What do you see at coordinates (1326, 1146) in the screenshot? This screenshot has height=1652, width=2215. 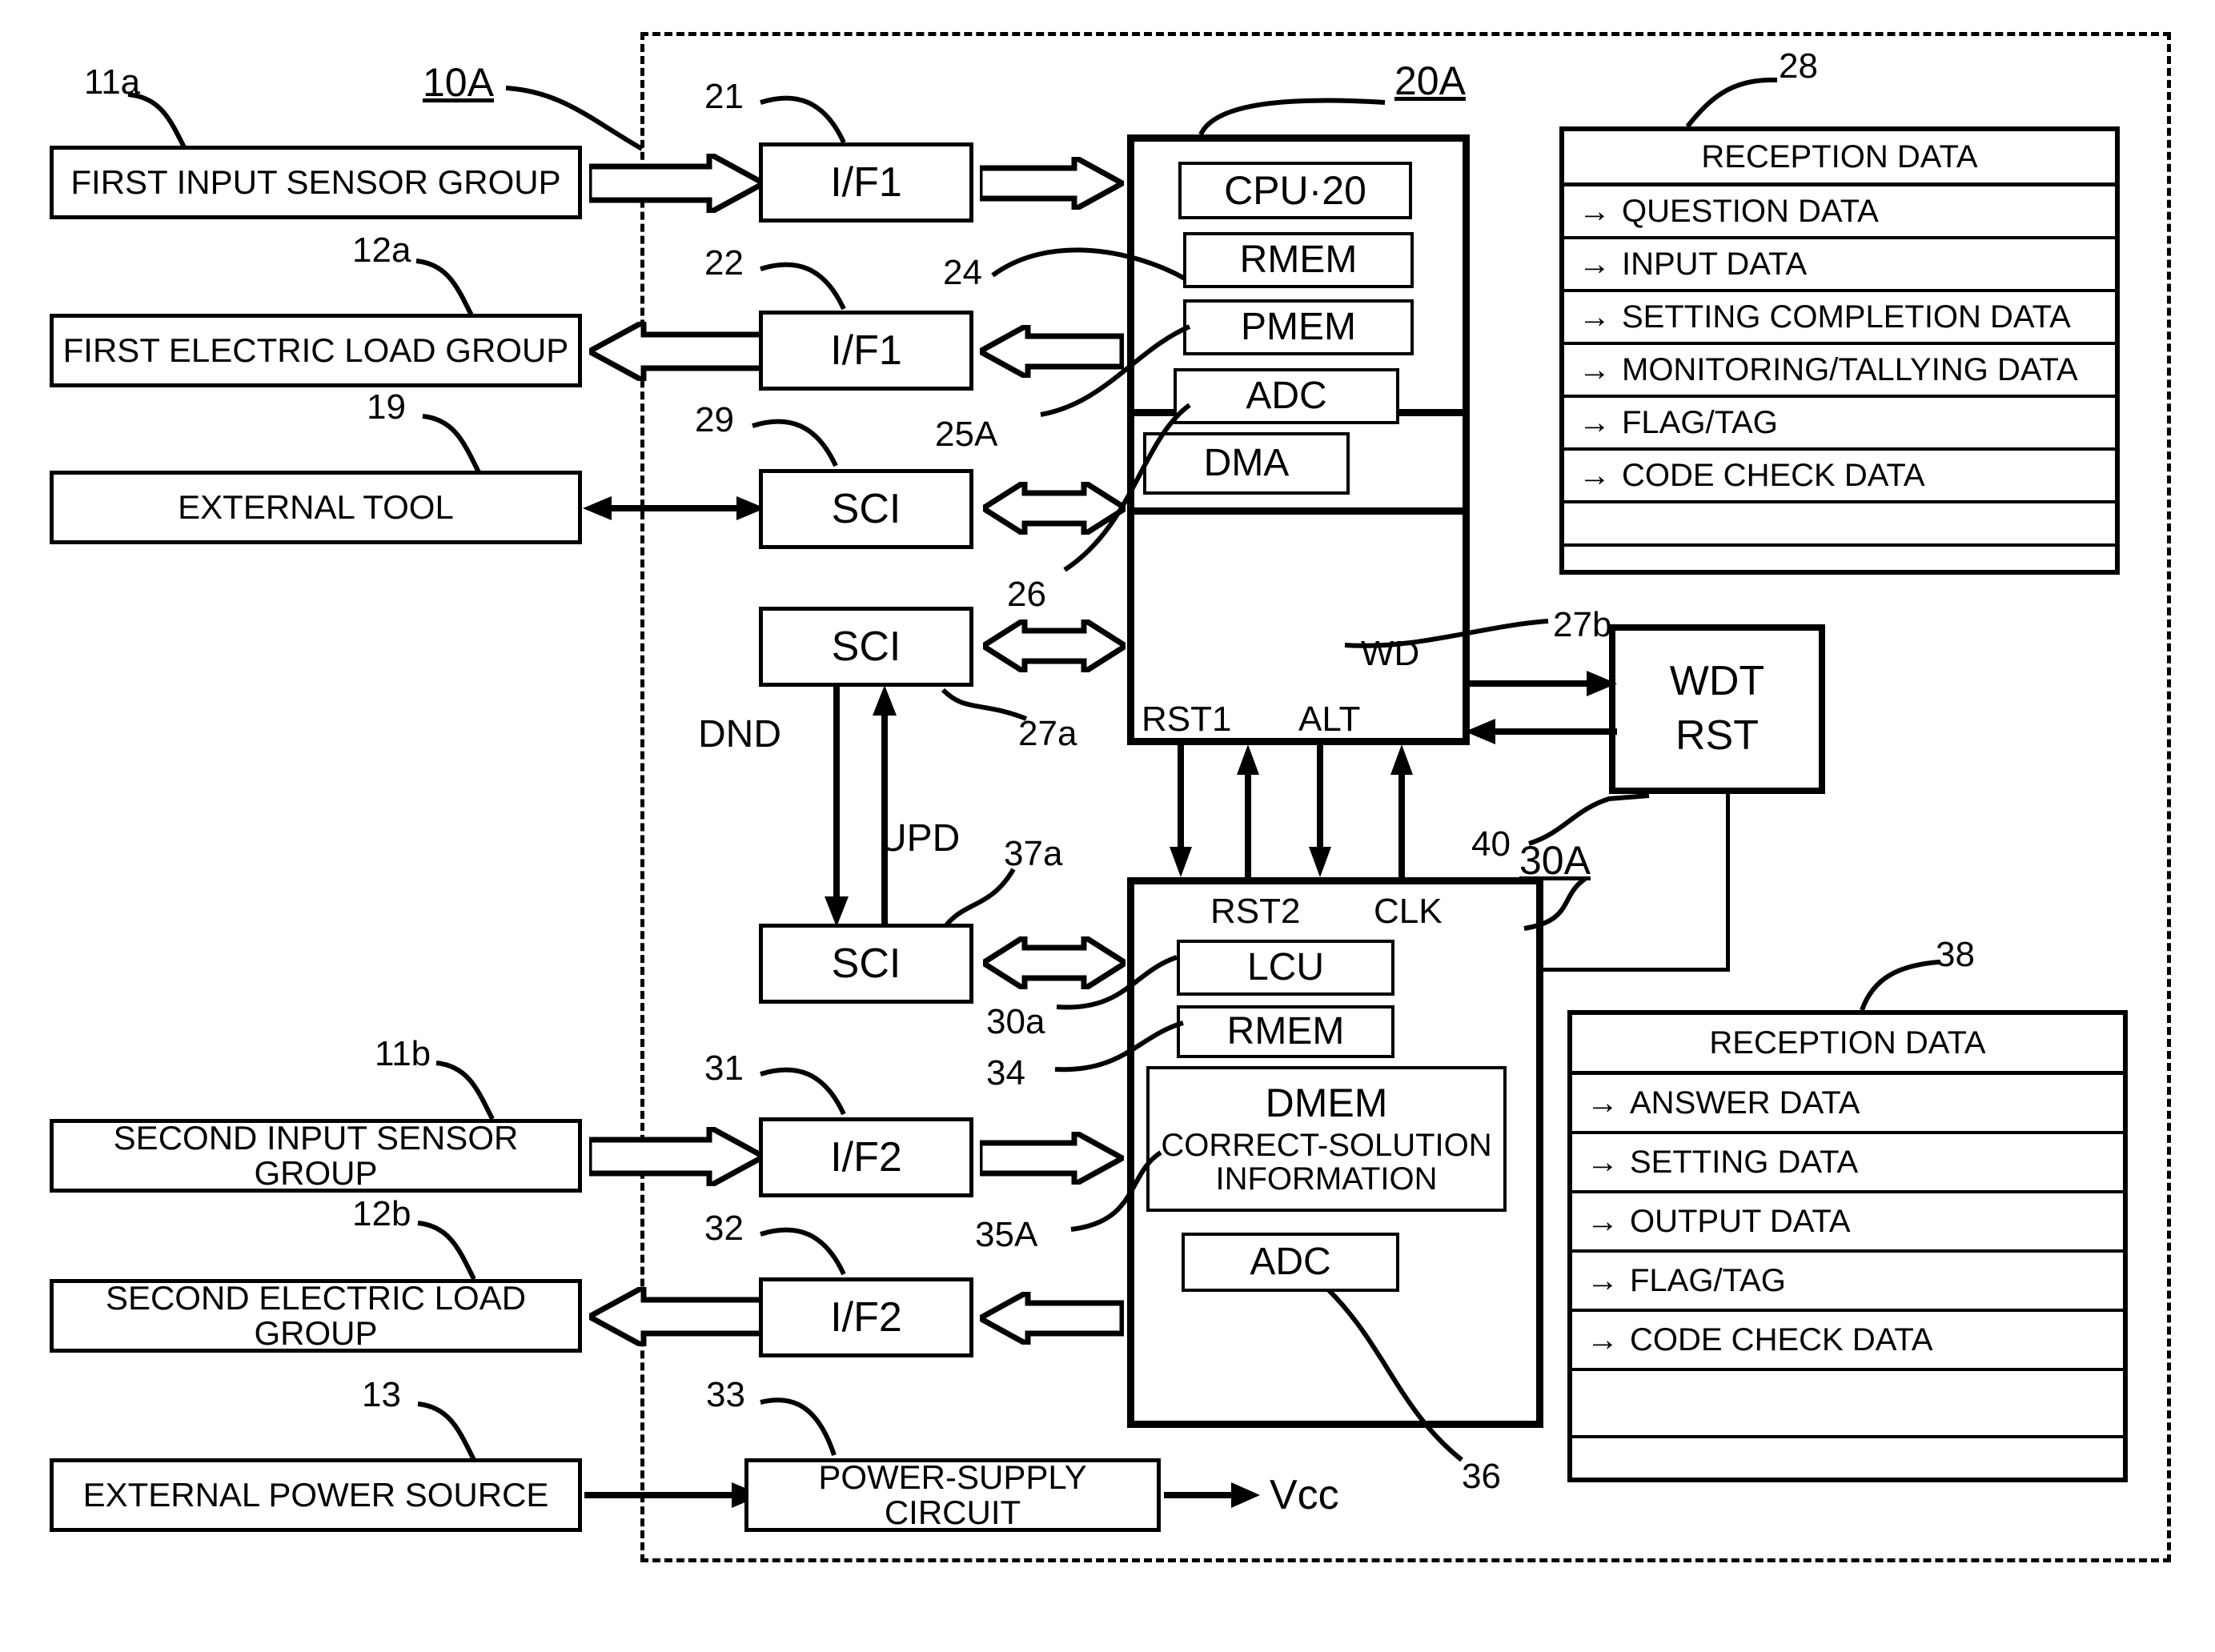 I see `dmem-sub-line1: CORRECT-SOLUTION` at bounding box center [1326, 1146].